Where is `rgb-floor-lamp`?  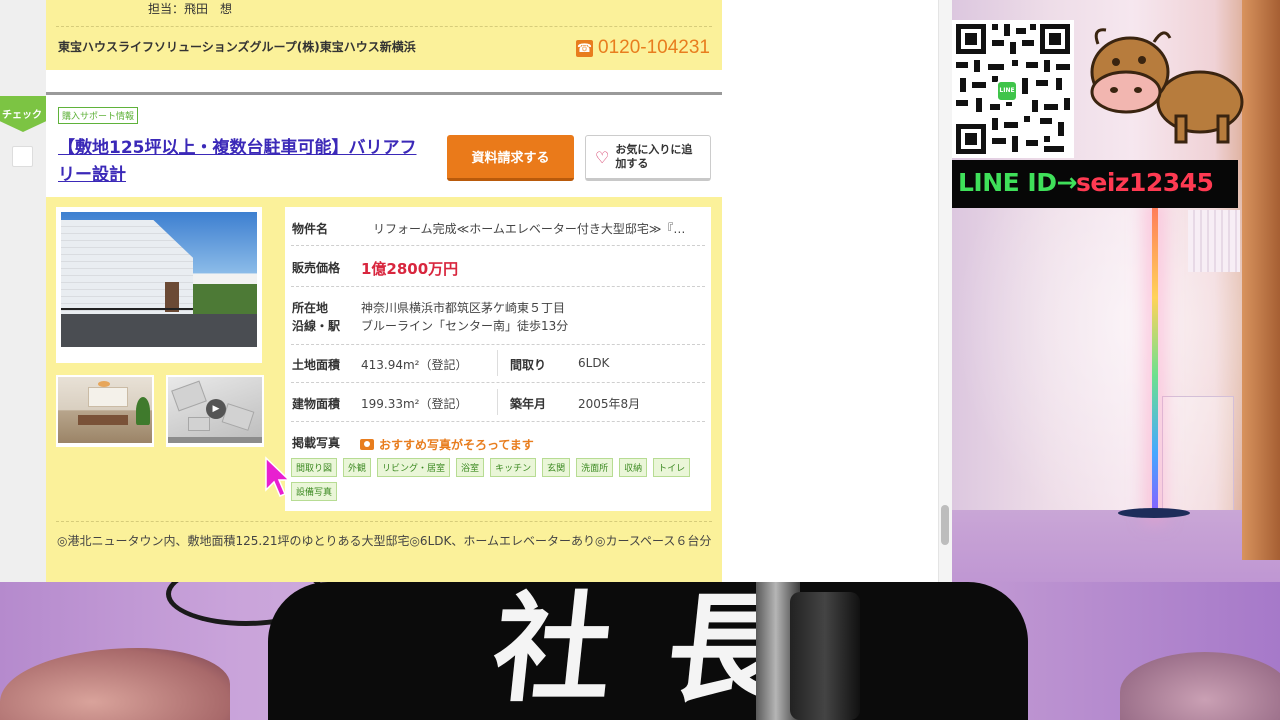
rgb-floor-lamp is located at coordinates (1155, 360).